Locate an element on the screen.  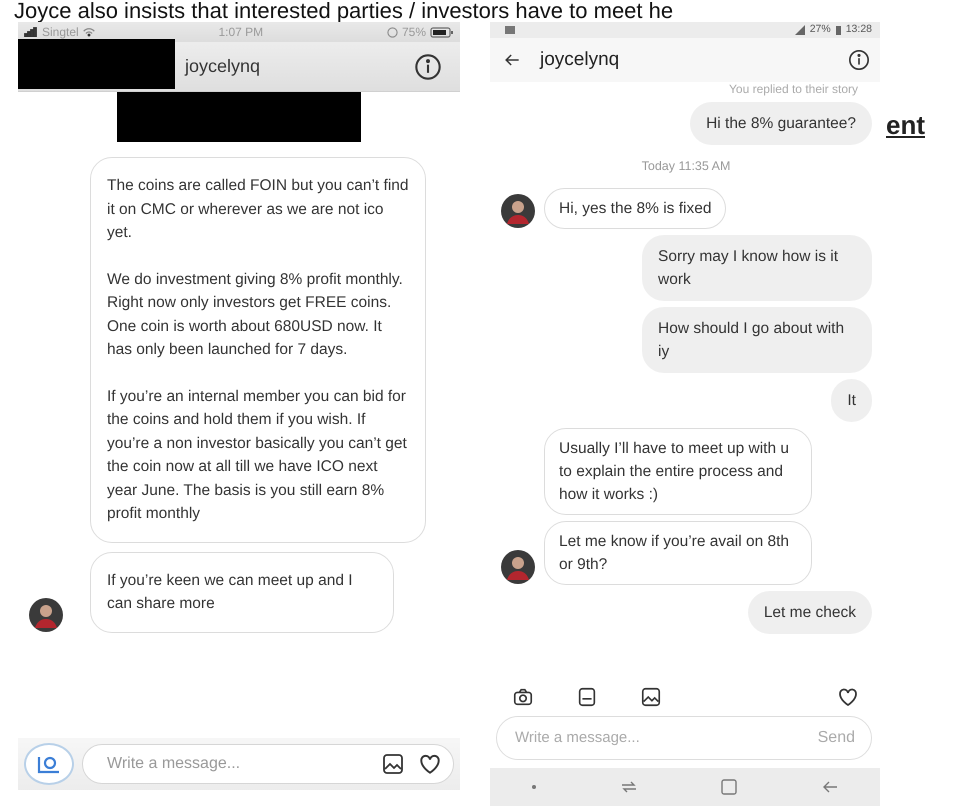
battery-percent: 75% is located at coordinates (414, 32).